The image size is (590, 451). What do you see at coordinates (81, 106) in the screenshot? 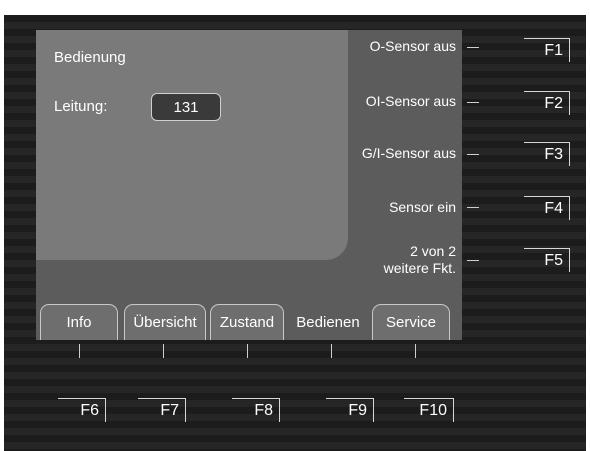
I see `leitung-label: Leitung:` at bounding box center [81, 106].